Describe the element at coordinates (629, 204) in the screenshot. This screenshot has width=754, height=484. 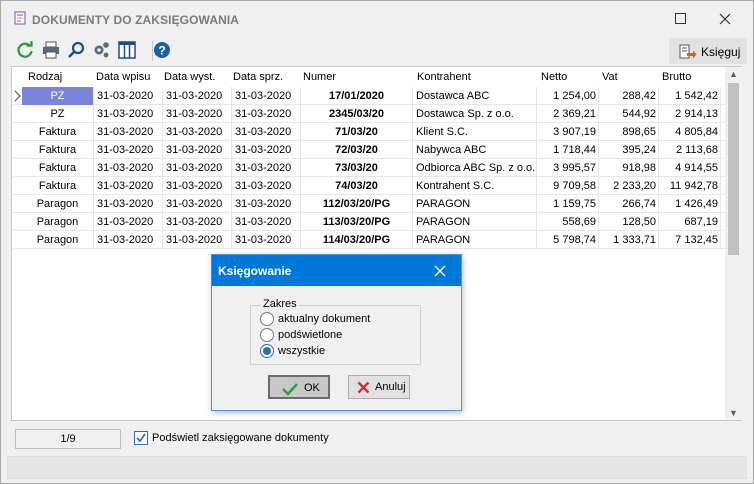
I see `cell-vat: 266,74` at that location.